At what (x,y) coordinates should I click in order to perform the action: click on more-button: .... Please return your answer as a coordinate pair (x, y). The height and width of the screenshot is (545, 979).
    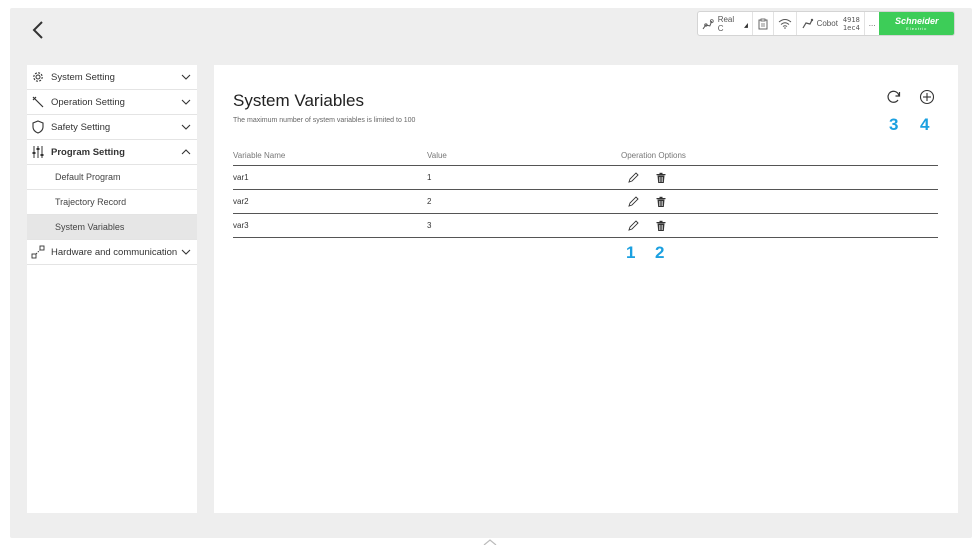
    Looking at the image, I should click on (872, 23).